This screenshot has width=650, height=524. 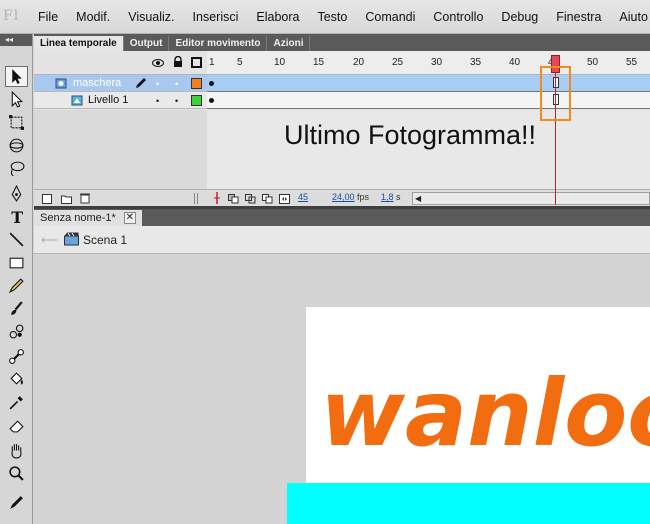 What do you see at coordinates (342, 217) in the screenshot?
I see `document-tabbar: Senza nome-1* ✕` at bounding box center [342, 217].